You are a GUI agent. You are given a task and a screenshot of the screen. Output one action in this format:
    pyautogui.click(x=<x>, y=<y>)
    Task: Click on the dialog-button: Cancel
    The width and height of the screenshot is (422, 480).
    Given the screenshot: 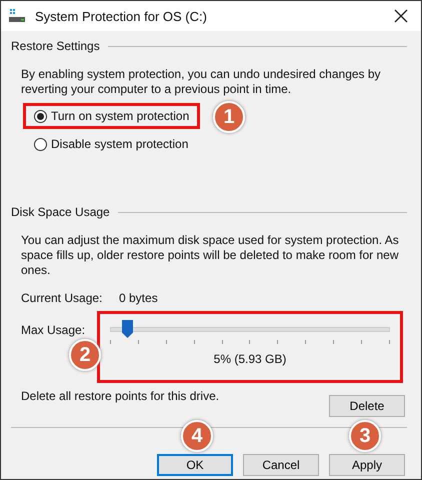 What is the action you would take?
    pyautogui.click(x=281, y=465)
    